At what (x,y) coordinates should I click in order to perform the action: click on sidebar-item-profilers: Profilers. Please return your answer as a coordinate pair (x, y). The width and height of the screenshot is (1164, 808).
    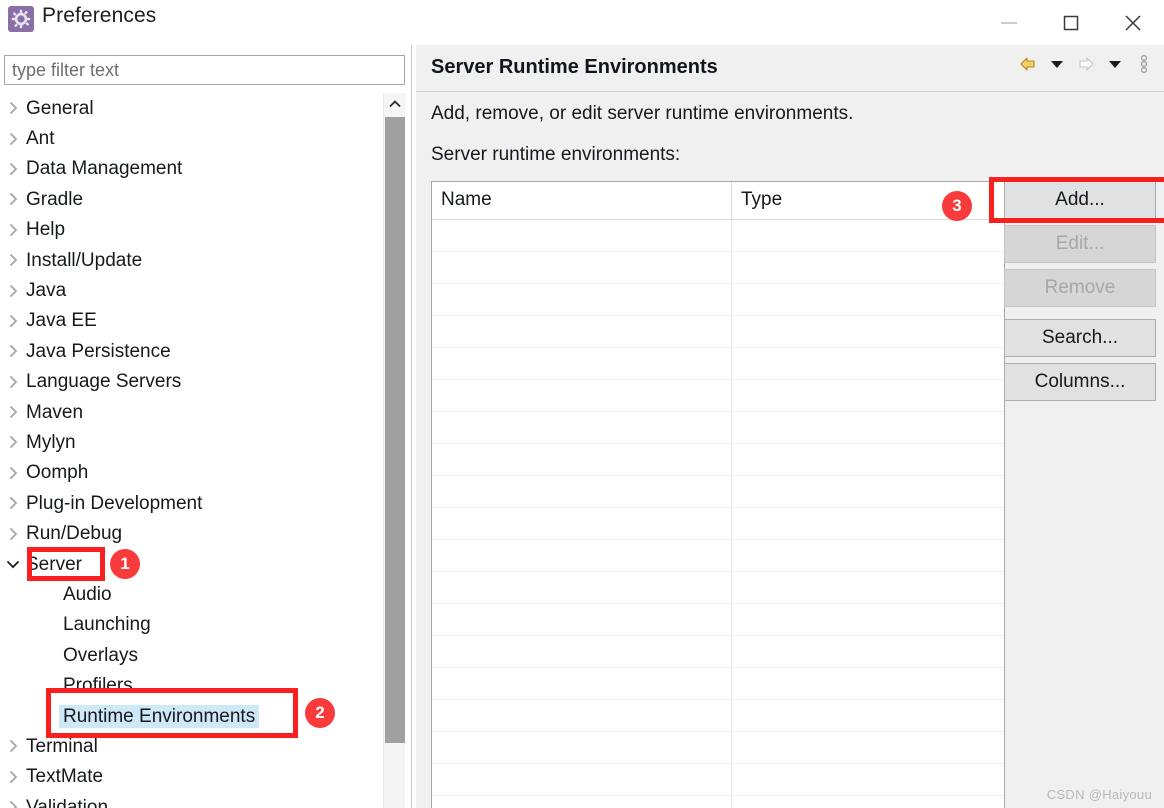
    Looking at the image, I should click on (191, 685).